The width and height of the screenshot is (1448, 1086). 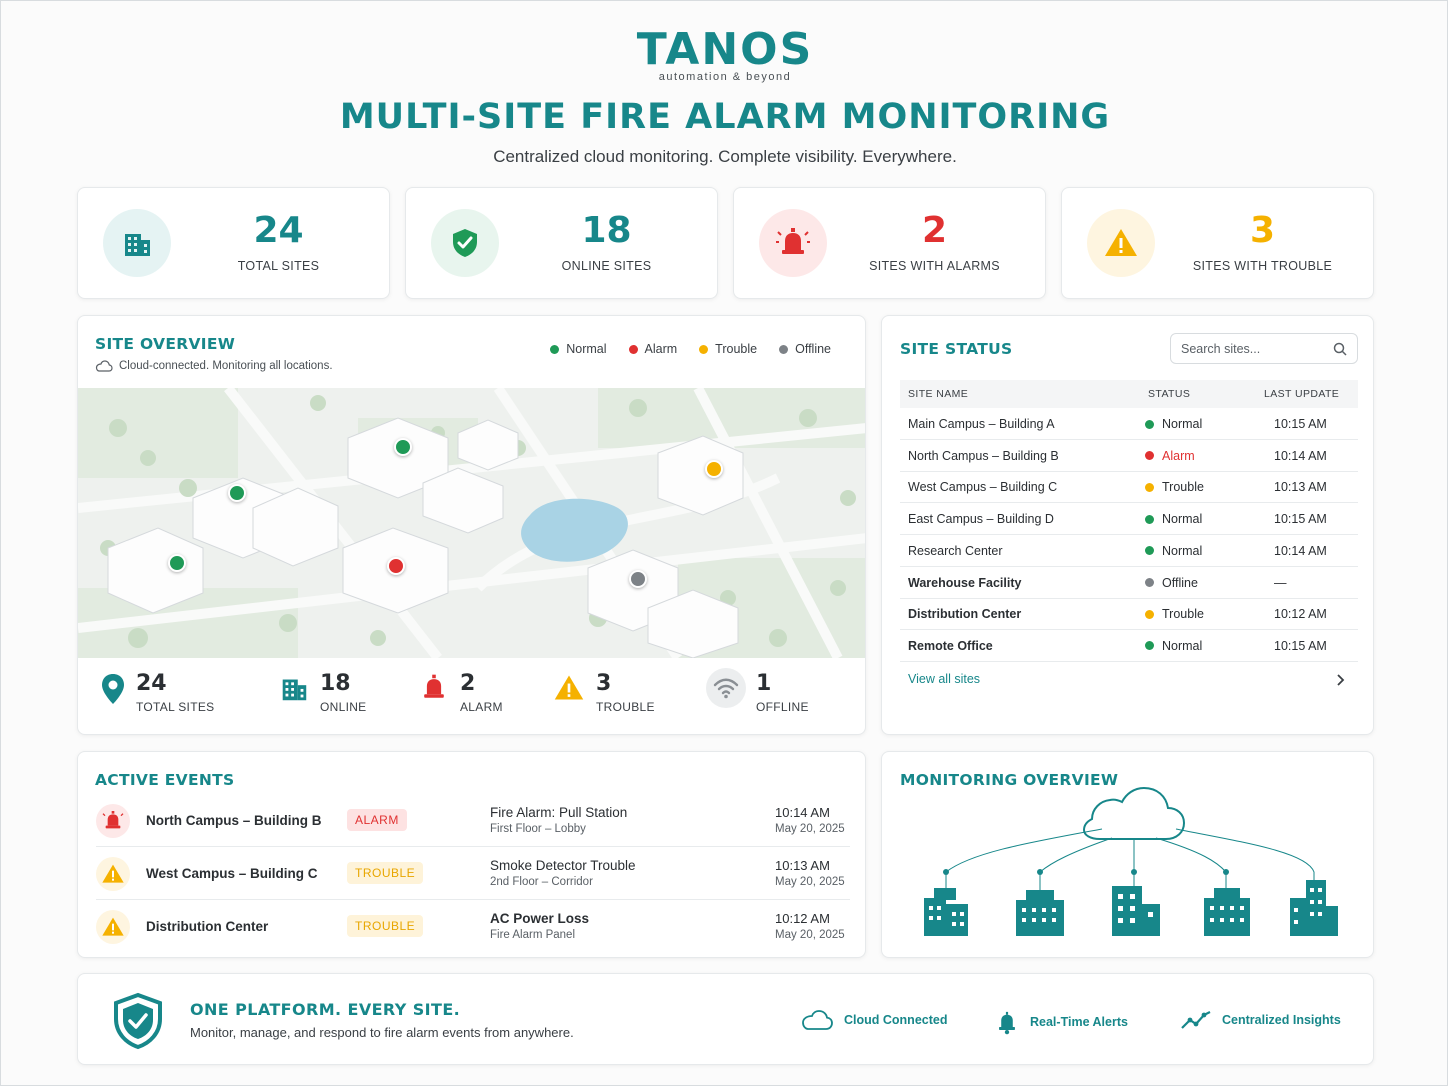 What do you see at coordinates (638, 579) in the screenshot?
I see `site-pin-offline` at bounding box center [638, 579].